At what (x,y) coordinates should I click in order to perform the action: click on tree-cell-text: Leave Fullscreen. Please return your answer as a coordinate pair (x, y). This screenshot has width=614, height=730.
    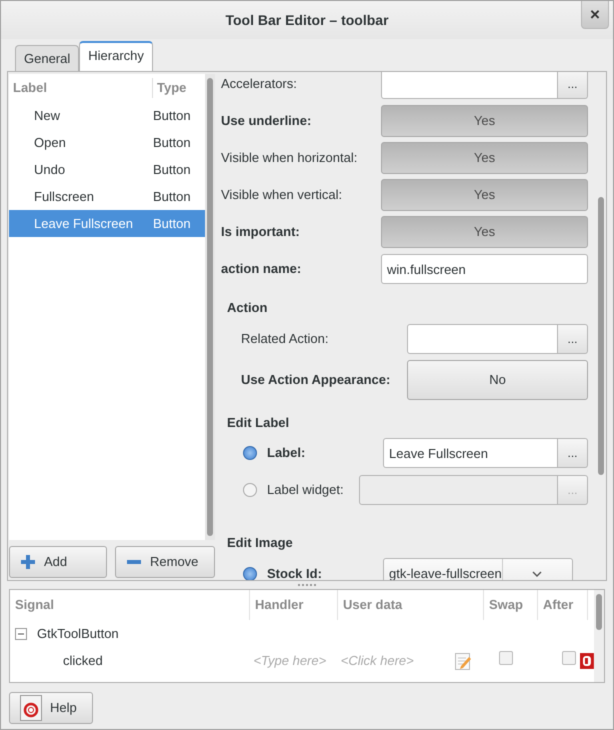
    Looking at the image, I should click on (83, 223).